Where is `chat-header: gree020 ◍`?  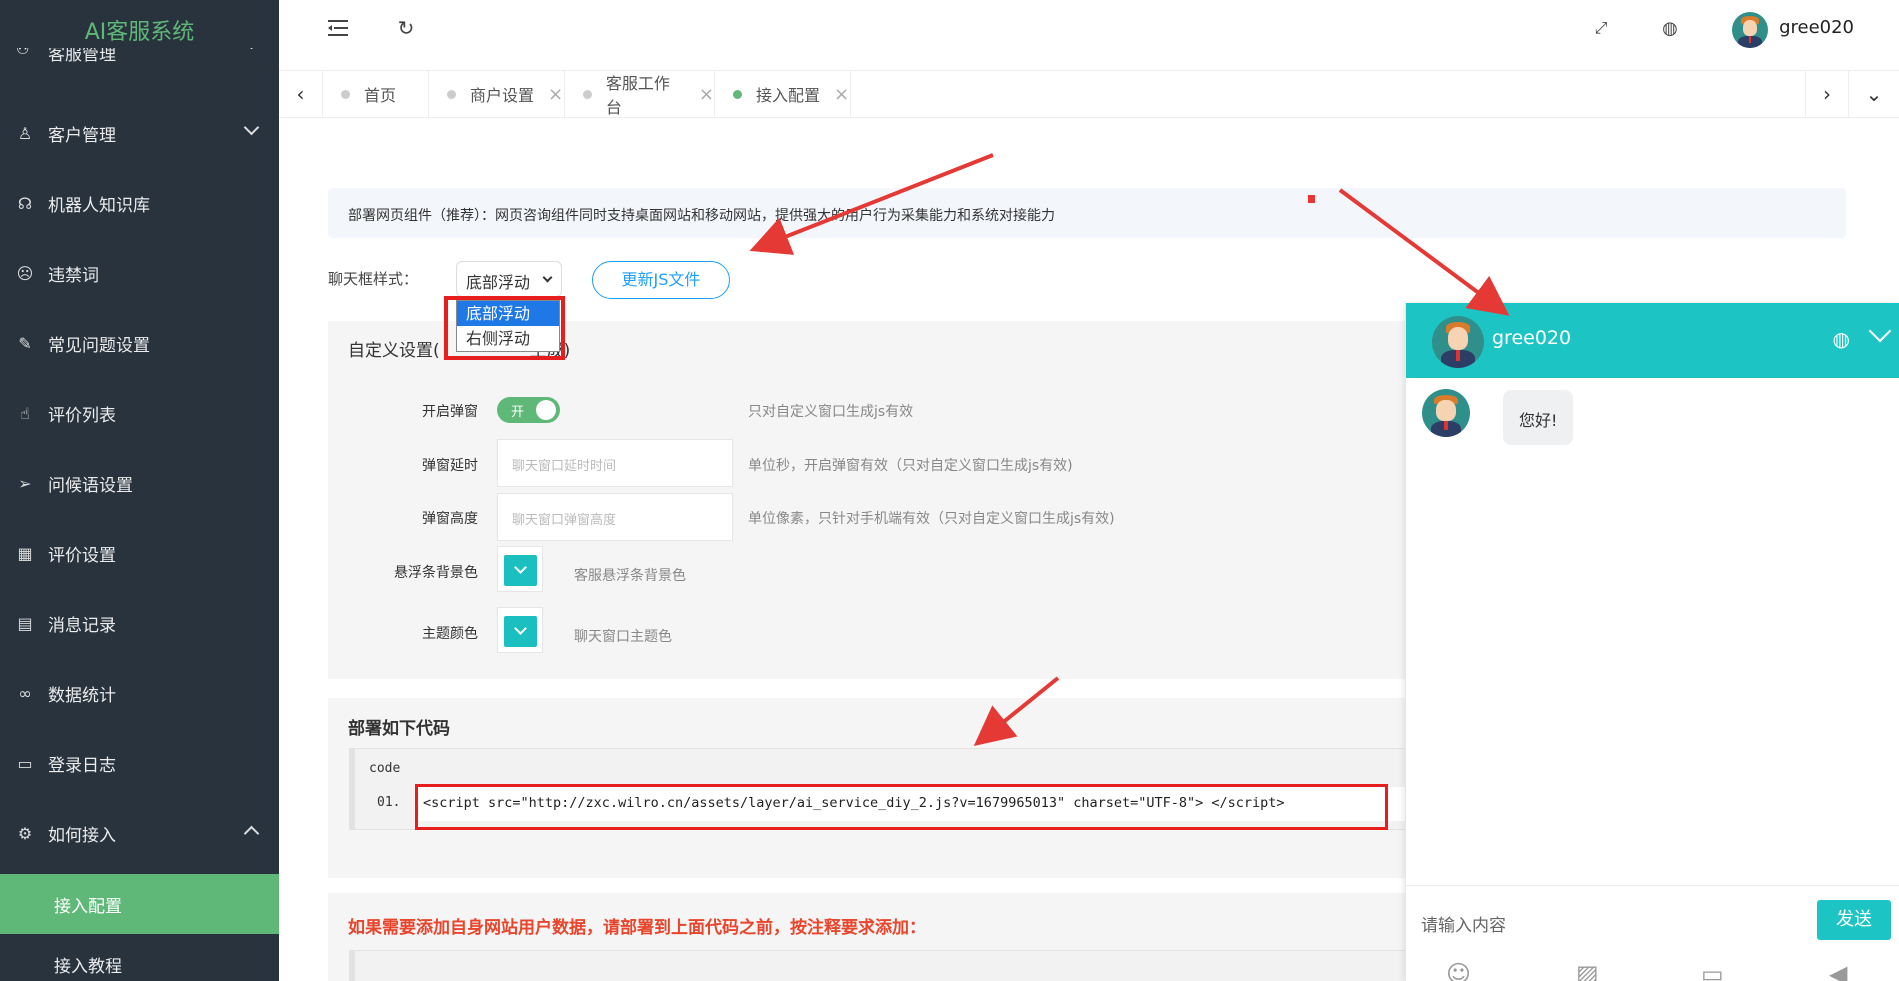 chat-header: gree020 ◍ is located at coordinates (1652, 340).